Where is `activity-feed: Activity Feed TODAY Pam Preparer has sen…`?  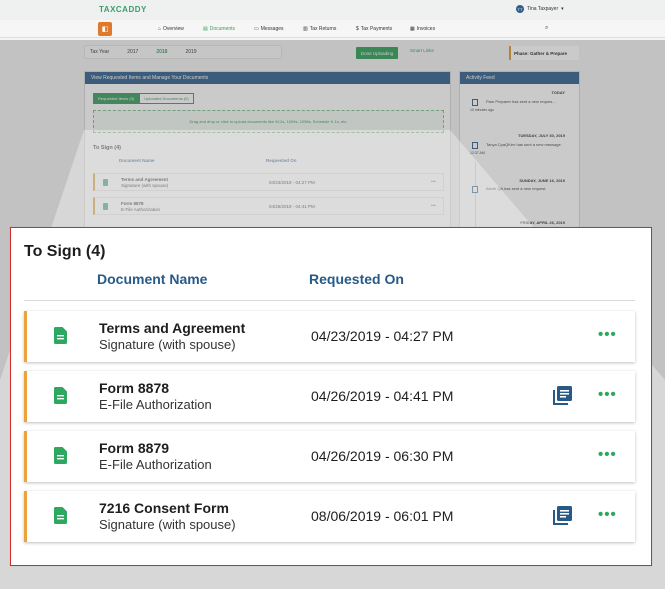
activity-feed: Activity Feed TODAY Pam Preparer has sen… is located at coordinates (519, 186).